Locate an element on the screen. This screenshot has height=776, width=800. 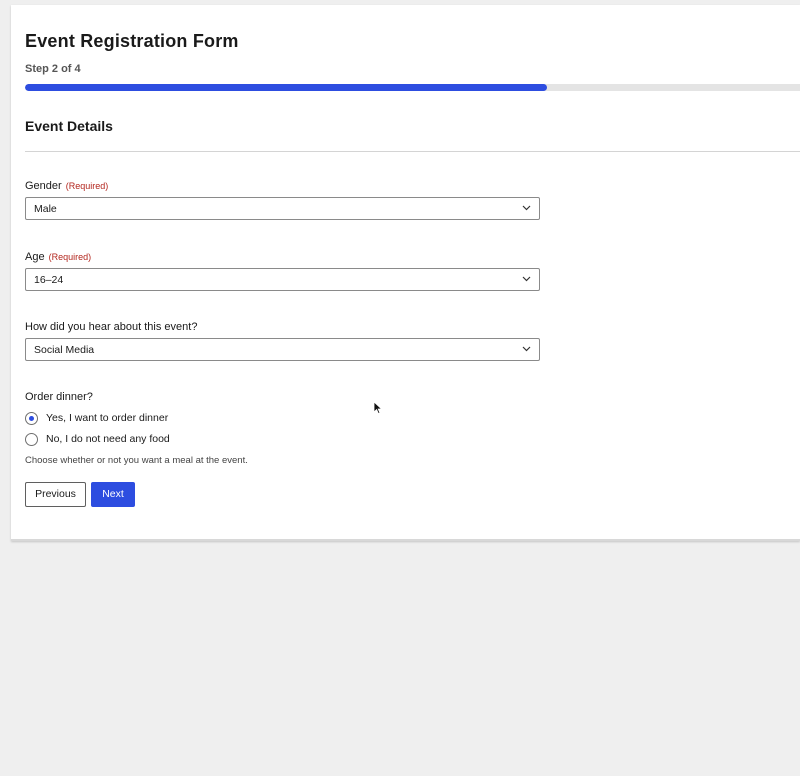
progress-bar is located at coordinates (412, 87).